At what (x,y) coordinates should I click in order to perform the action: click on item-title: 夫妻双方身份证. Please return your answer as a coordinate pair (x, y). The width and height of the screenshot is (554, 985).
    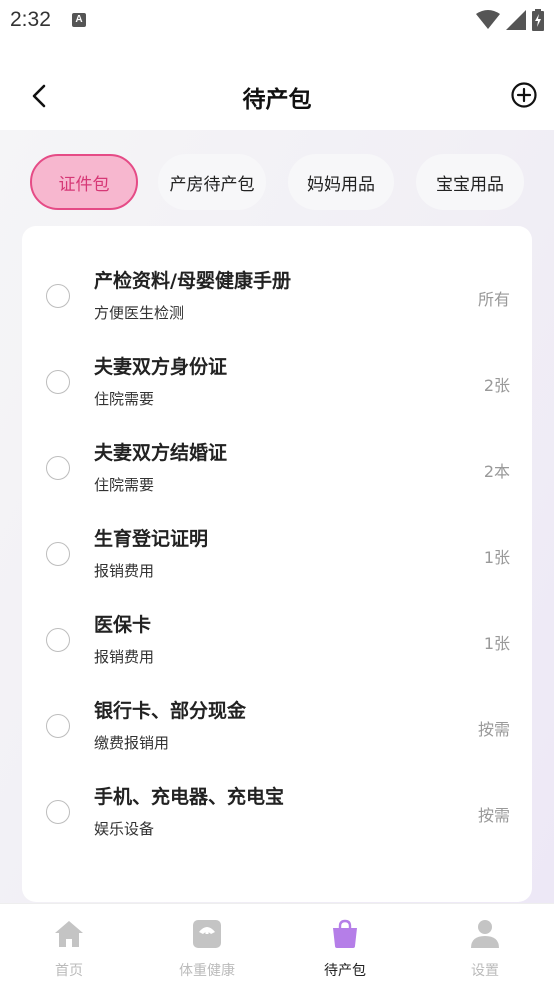
    Looking at the image, I should click on (161, 367).